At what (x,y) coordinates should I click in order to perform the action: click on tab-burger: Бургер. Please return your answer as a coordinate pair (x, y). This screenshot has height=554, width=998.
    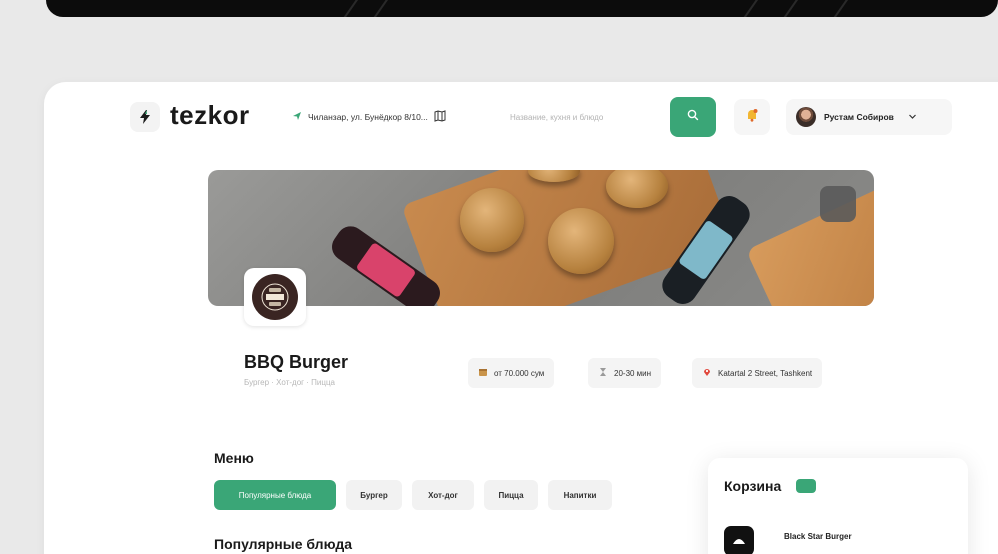
    Looking at the image, I should click on (374, 495).